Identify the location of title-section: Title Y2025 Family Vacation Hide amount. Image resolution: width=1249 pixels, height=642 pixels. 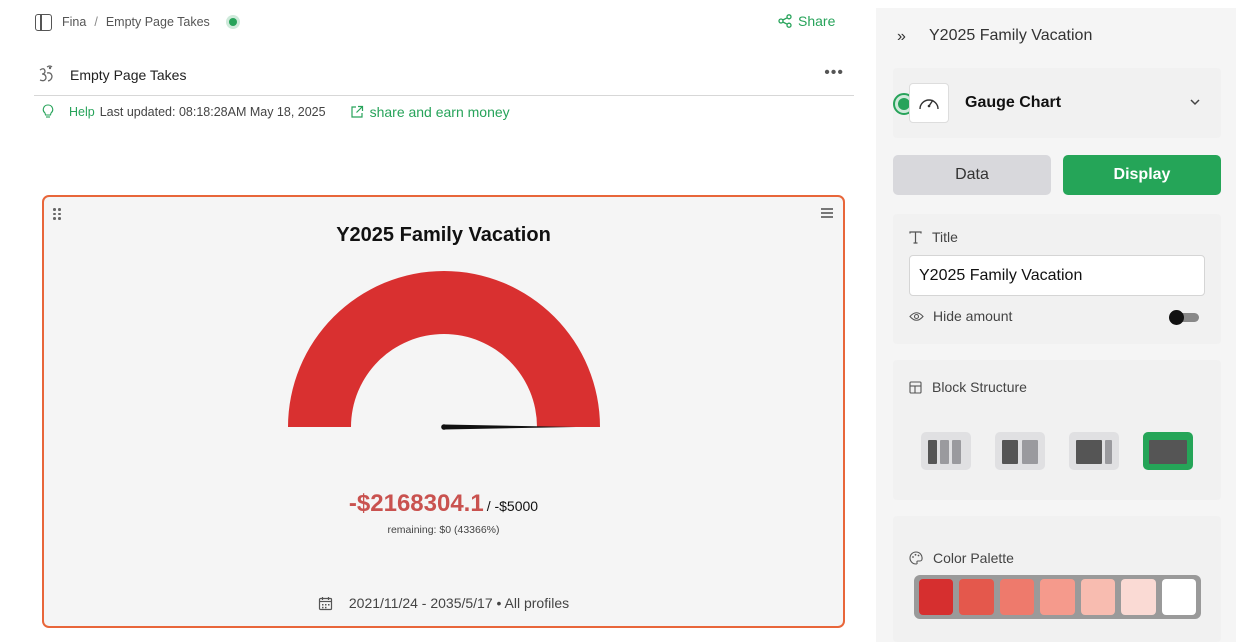
(1057, 279).